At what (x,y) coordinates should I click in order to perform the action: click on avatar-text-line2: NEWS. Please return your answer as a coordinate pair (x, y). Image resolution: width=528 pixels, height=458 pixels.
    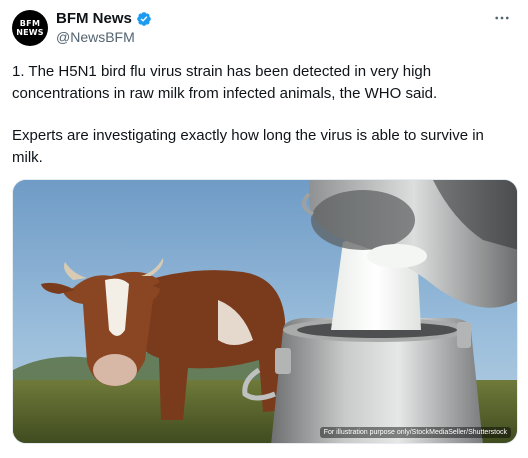
    Looking at the image, I should click on (30, 32).